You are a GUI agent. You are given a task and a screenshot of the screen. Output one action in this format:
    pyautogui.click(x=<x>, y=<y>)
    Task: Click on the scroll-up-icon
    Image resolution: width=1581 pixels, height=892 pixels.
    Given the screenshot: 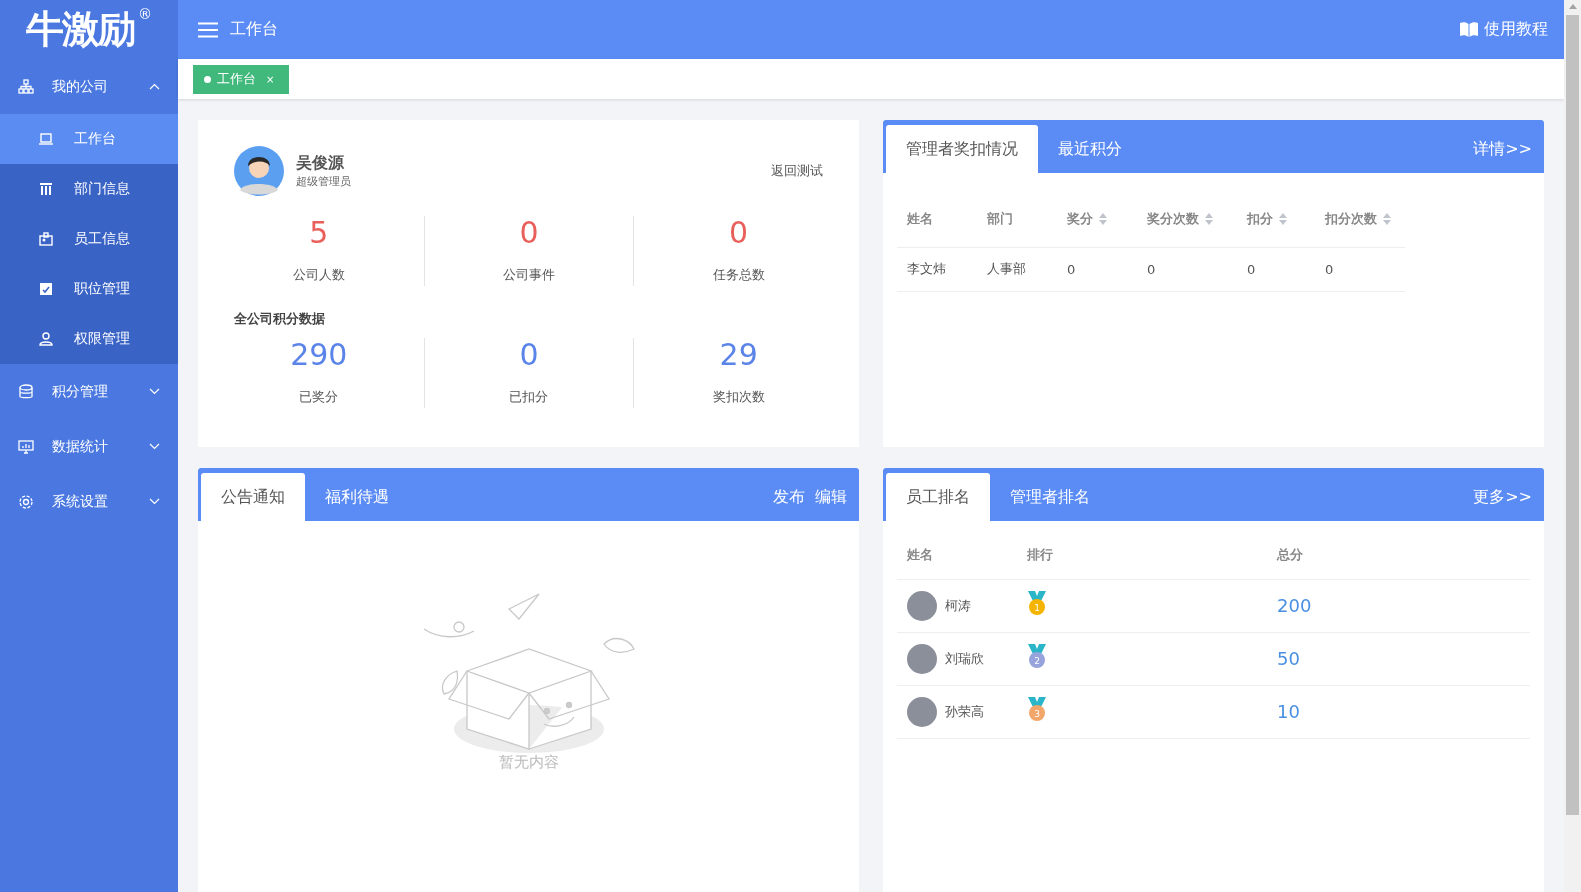 What is the action you would take?
    pyautogui.click(x=1572, y=6)
    